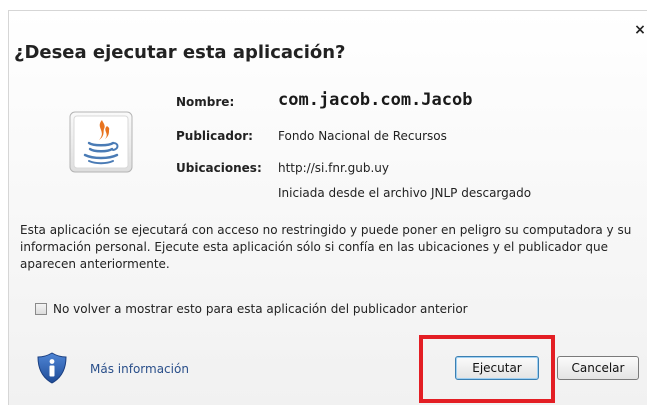 The width and height of the screenshot is (647, 405). What do you see at coordinates (139, 369) in the screenshot?
I see `more-info-link: Más información` at bounding box center [139, 369].